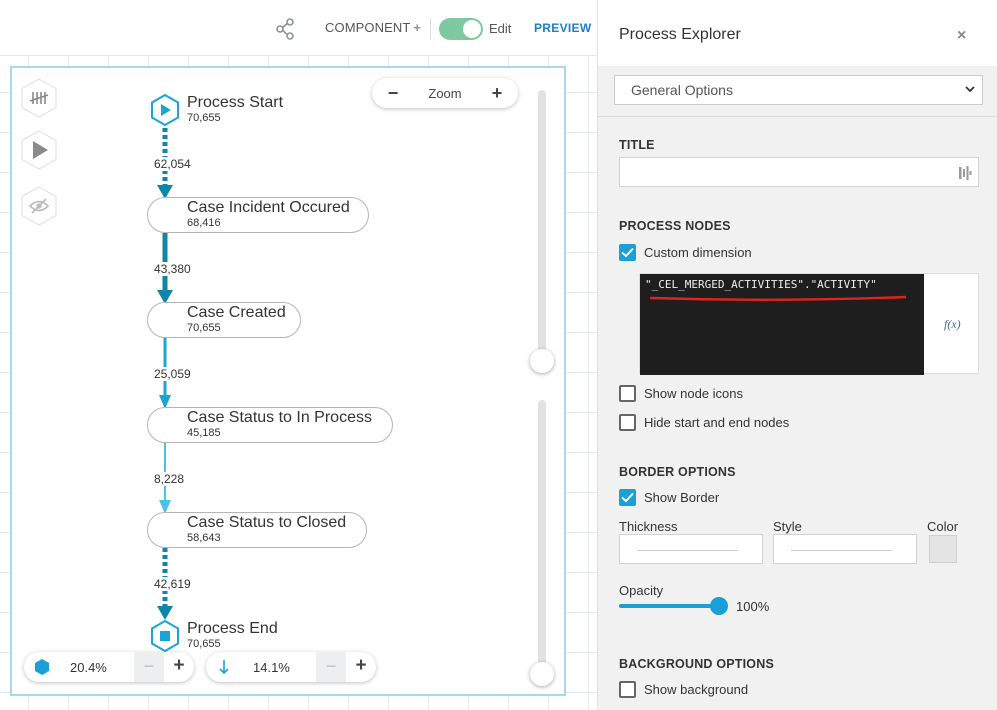  I want to click on edit-label: Edit, so click(500, 28).